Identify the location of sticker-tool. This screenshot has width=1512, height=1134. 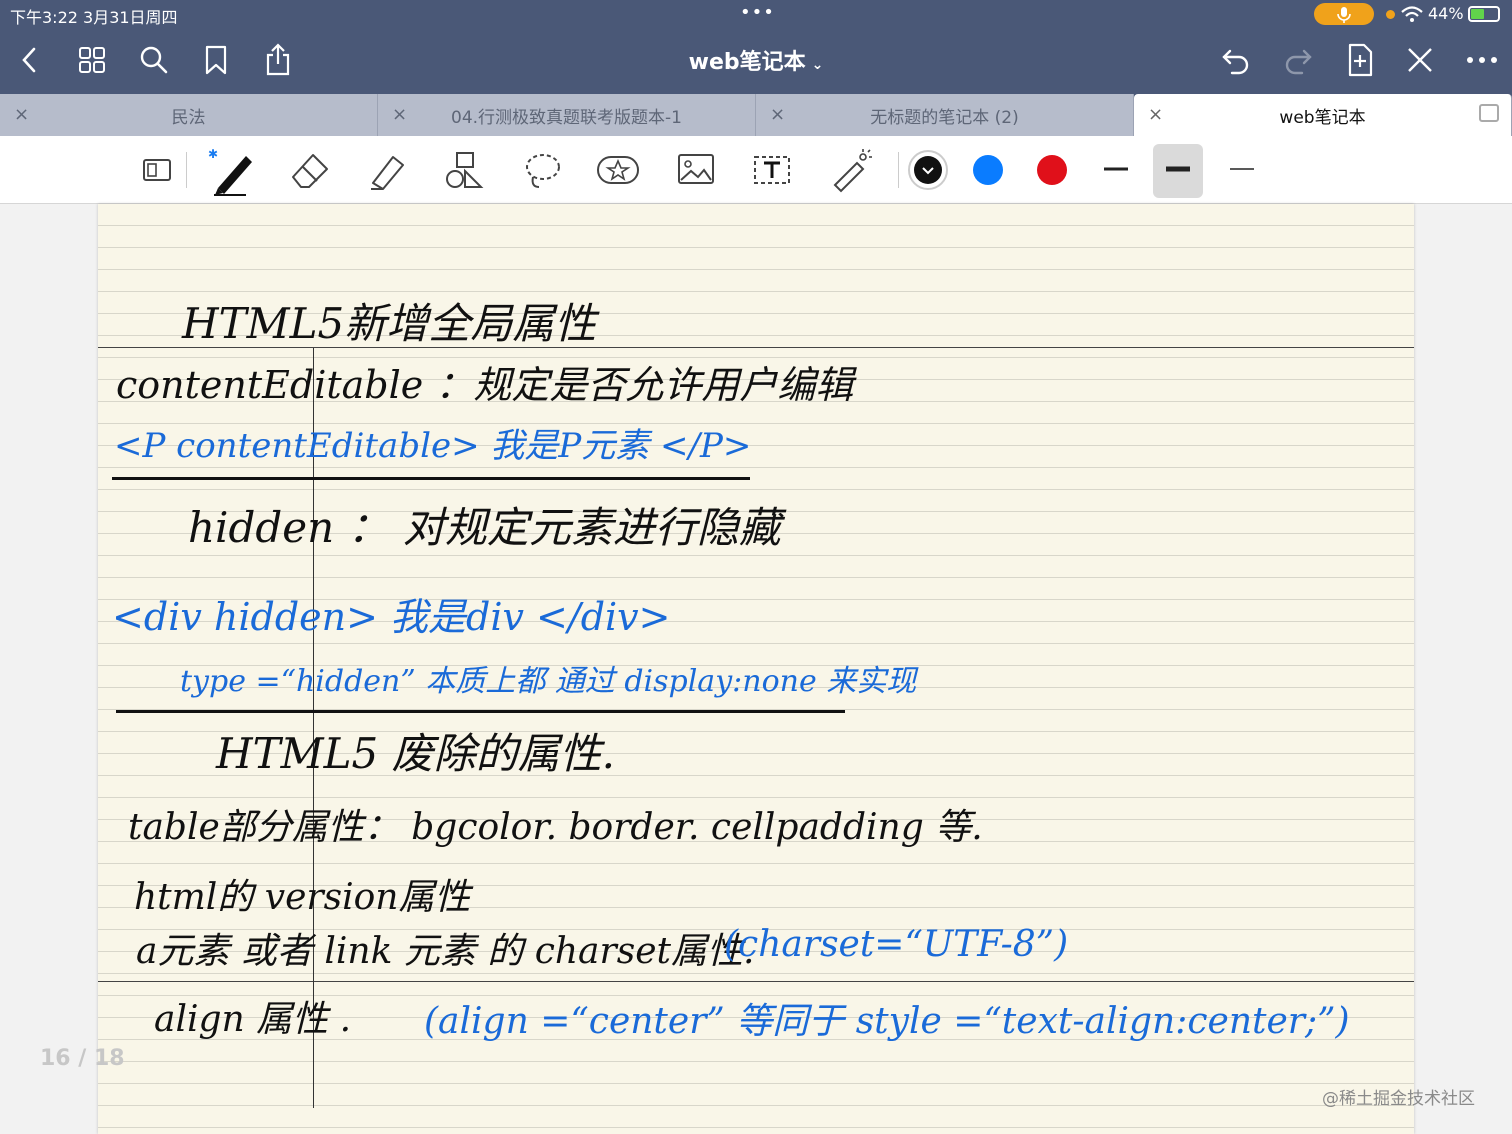
(618, 170).